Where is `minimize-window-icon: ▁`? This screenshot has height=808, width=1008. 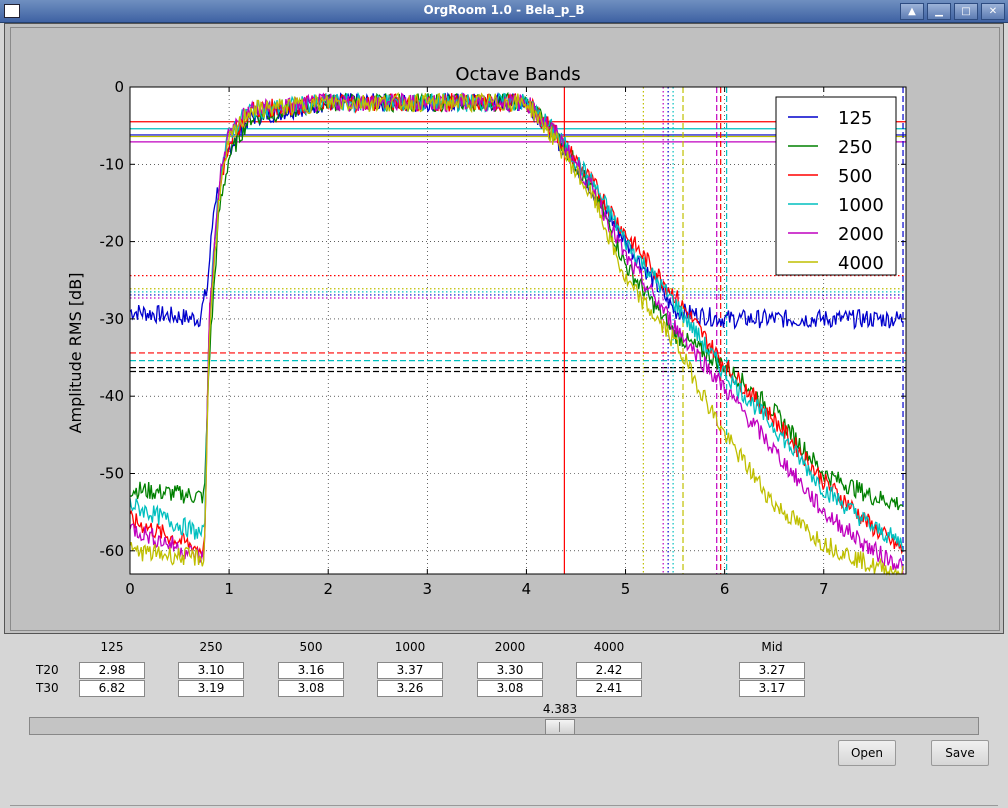 minimize-window-icon: ▁ is located at coordinates (939, 11).